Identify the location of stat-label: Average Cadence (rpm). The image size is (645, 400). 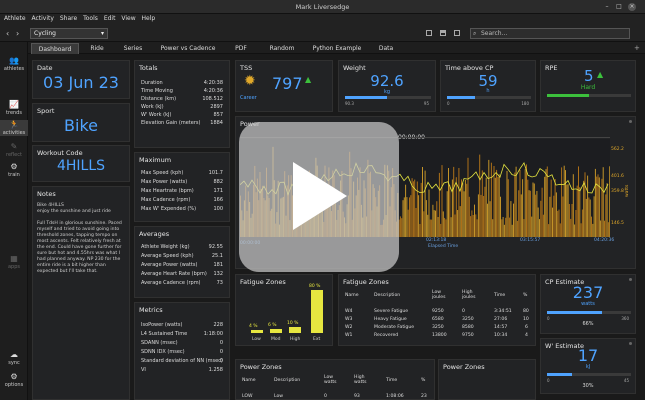
(171, 283).